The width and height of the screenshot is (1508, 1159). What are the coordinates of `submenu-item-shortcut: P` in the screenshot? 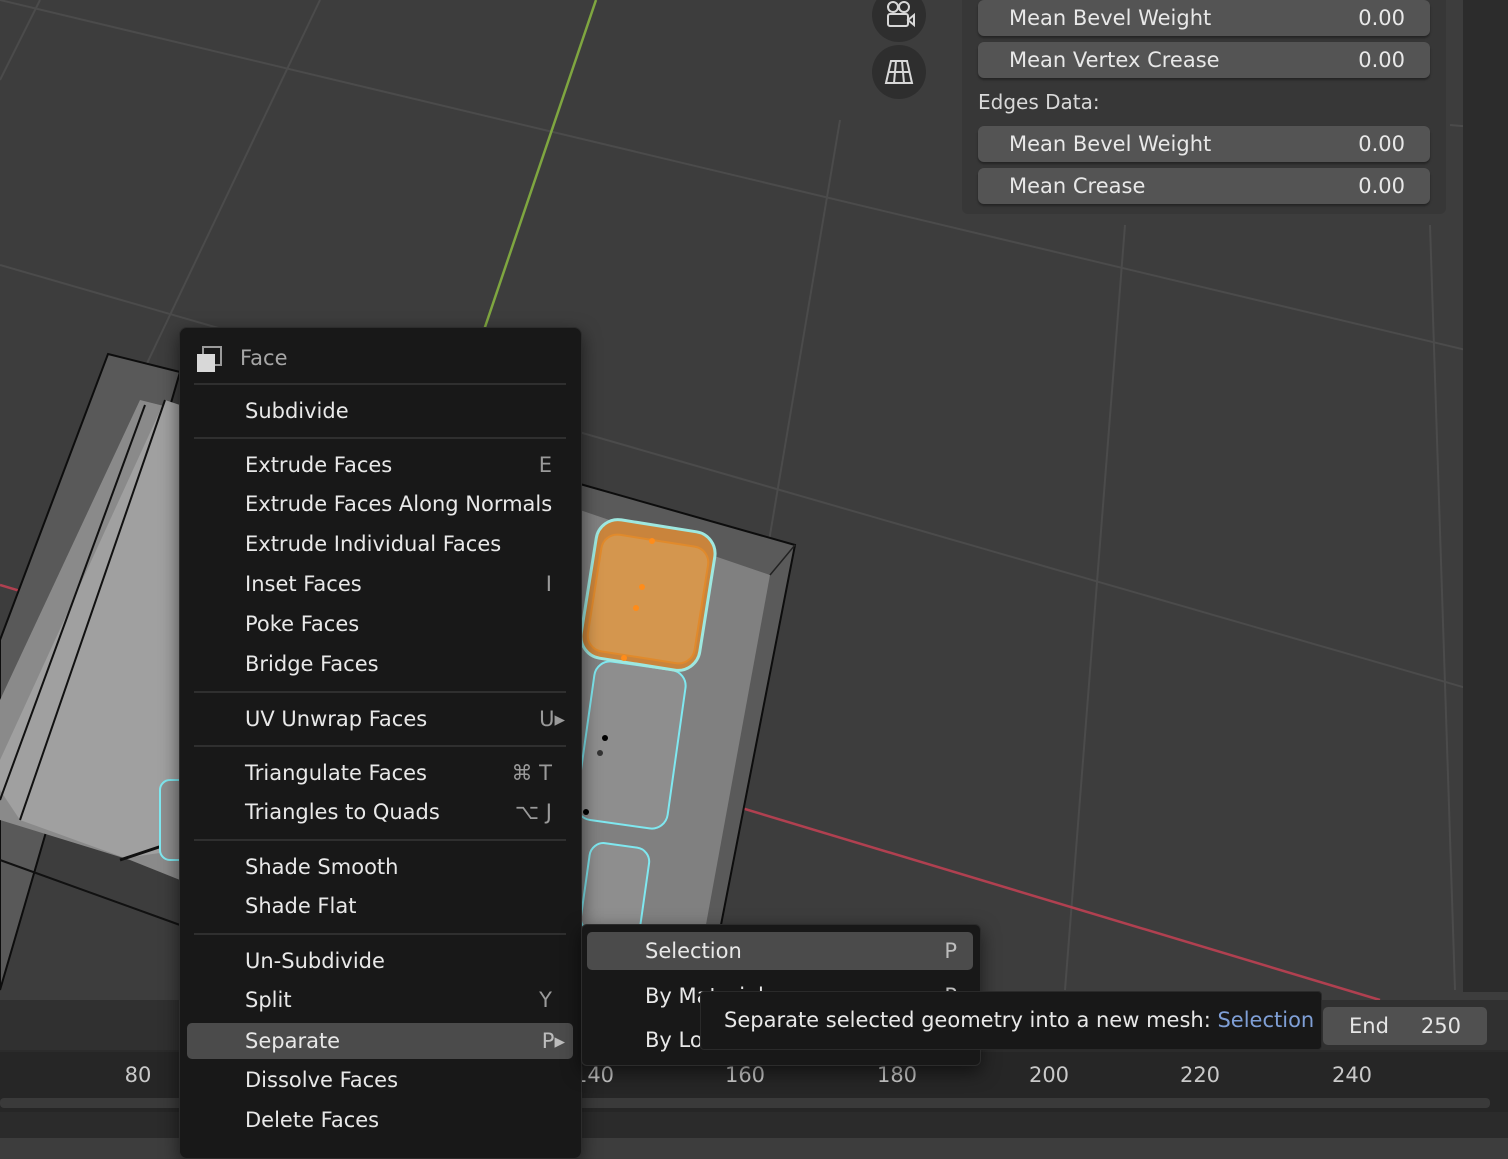 It's located at (950, 951).